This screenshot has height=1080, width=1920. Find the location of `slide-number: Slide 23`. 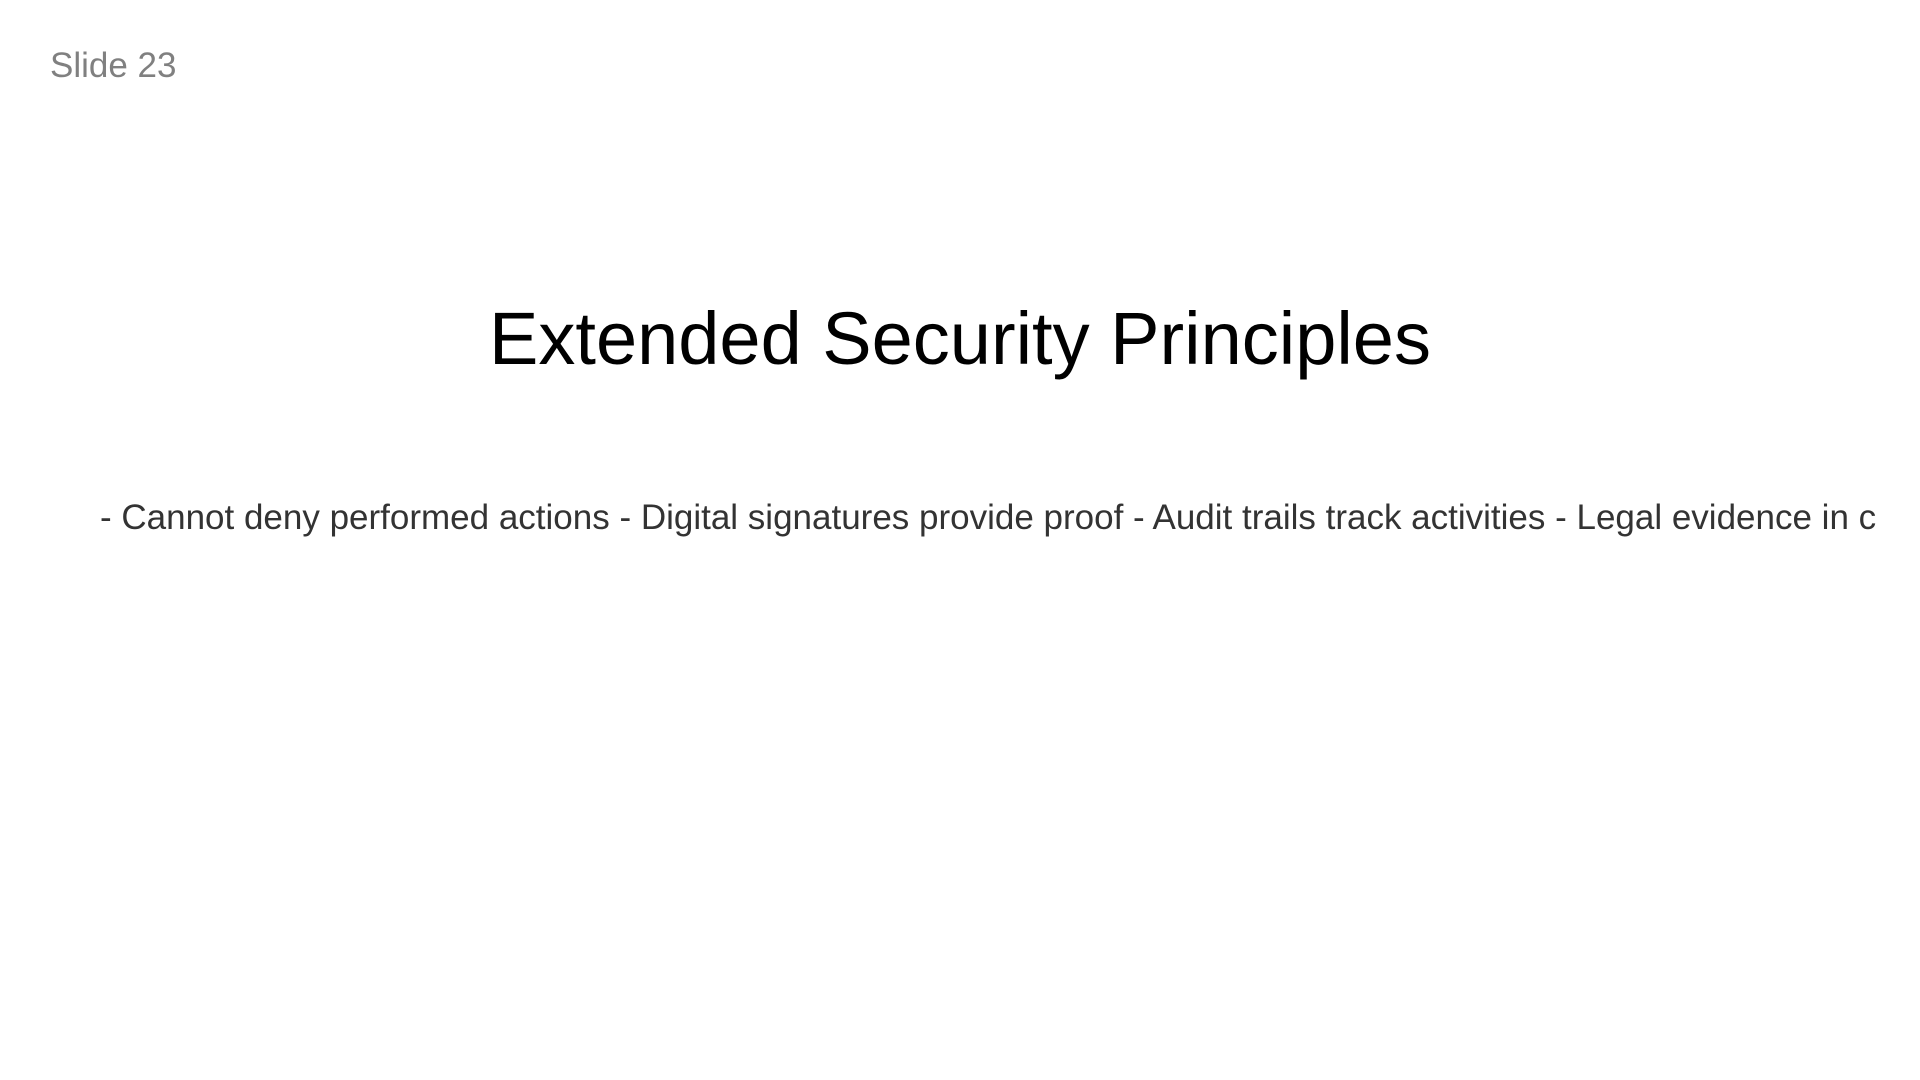

slide-number: Slide 23 is located at coordinates (113, 65).